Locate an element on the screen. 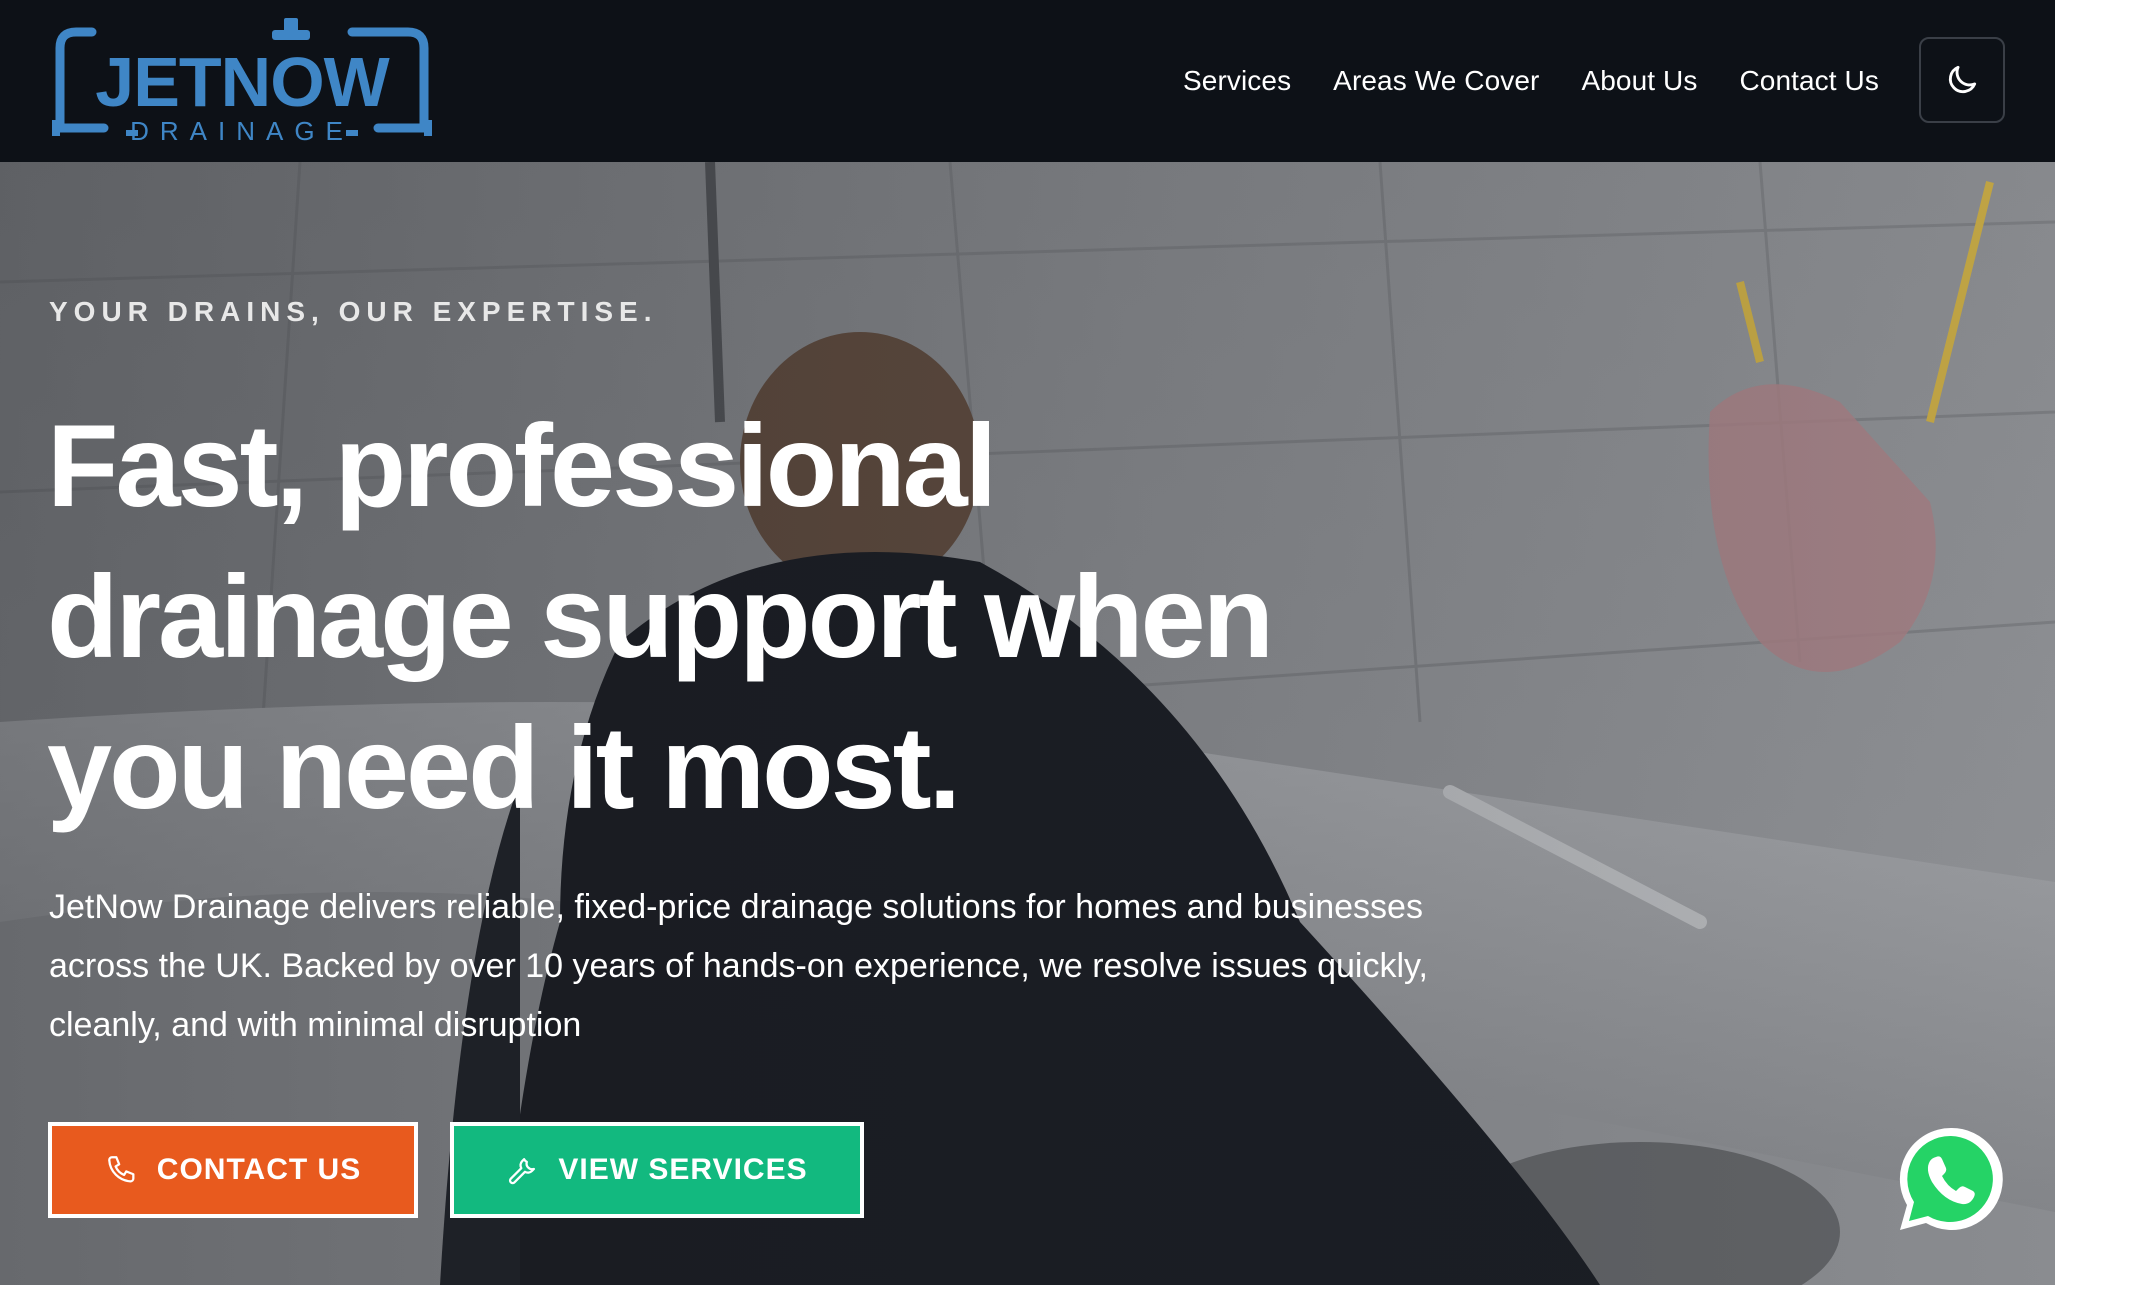 The image size is (2146, 1308). phone-icon is located at coordinates (121, 1169).